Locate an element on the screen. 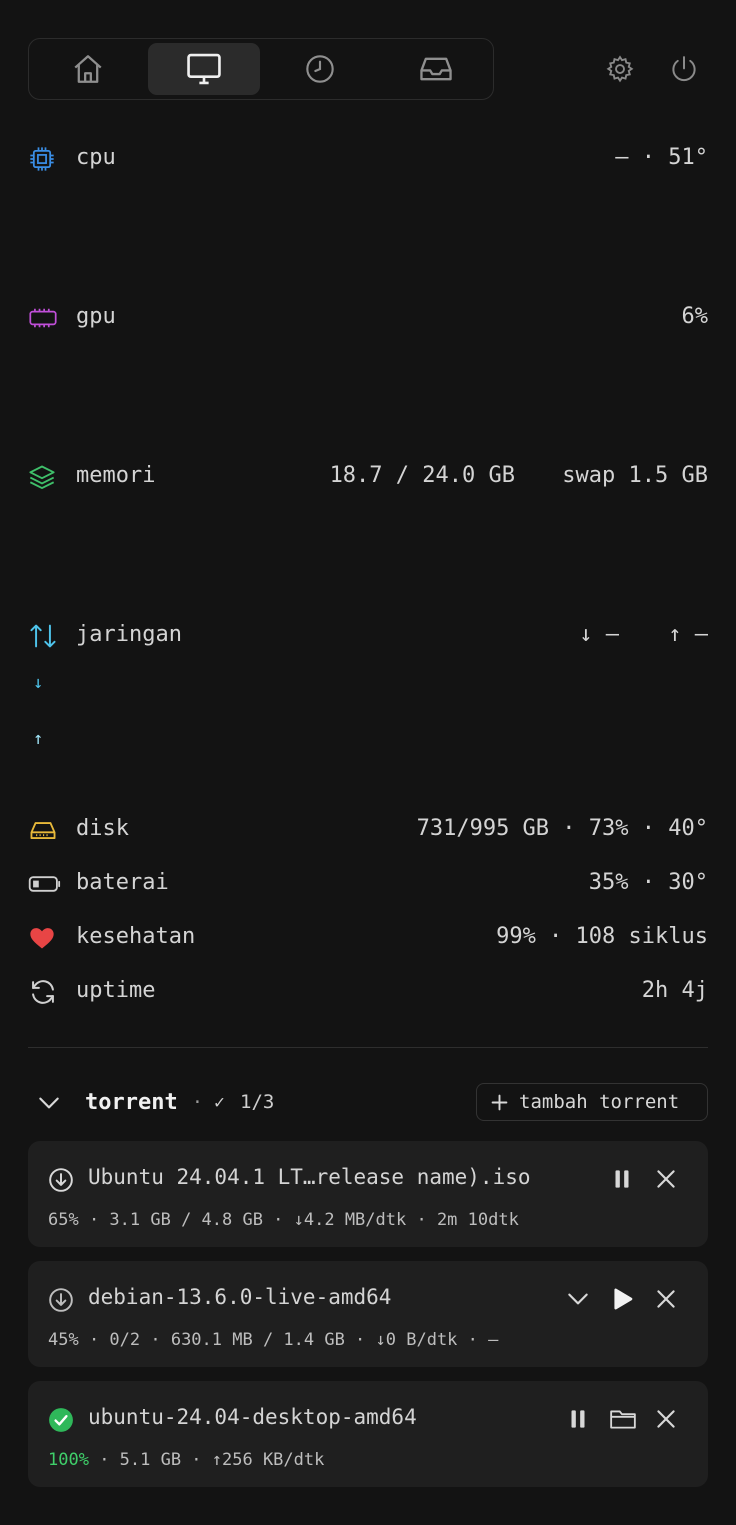 The image size is (736, 1525). torrent-complete-count: 1/3 is located at coordinates (257, 1102).